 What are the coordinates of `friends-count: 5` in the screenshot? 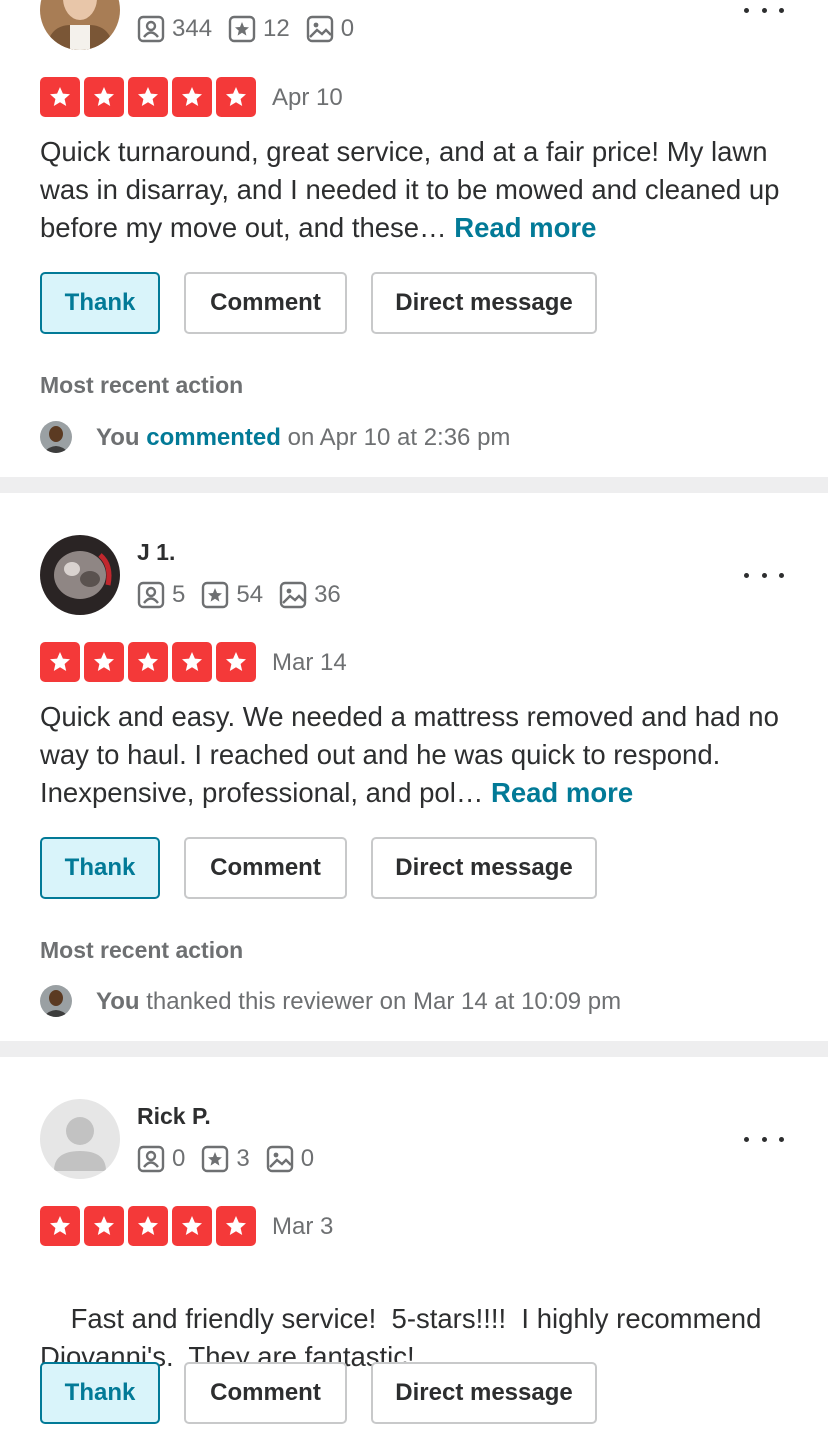 It's located at (179, 594).